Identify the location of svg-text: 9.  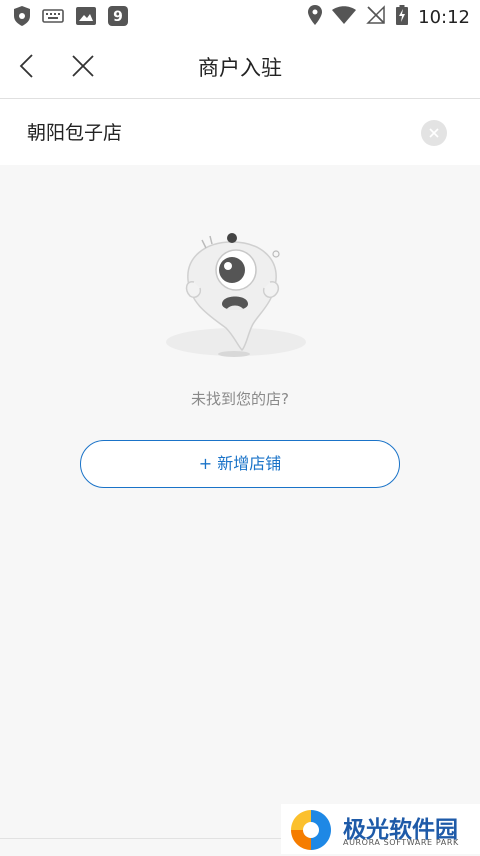
(118, 17).